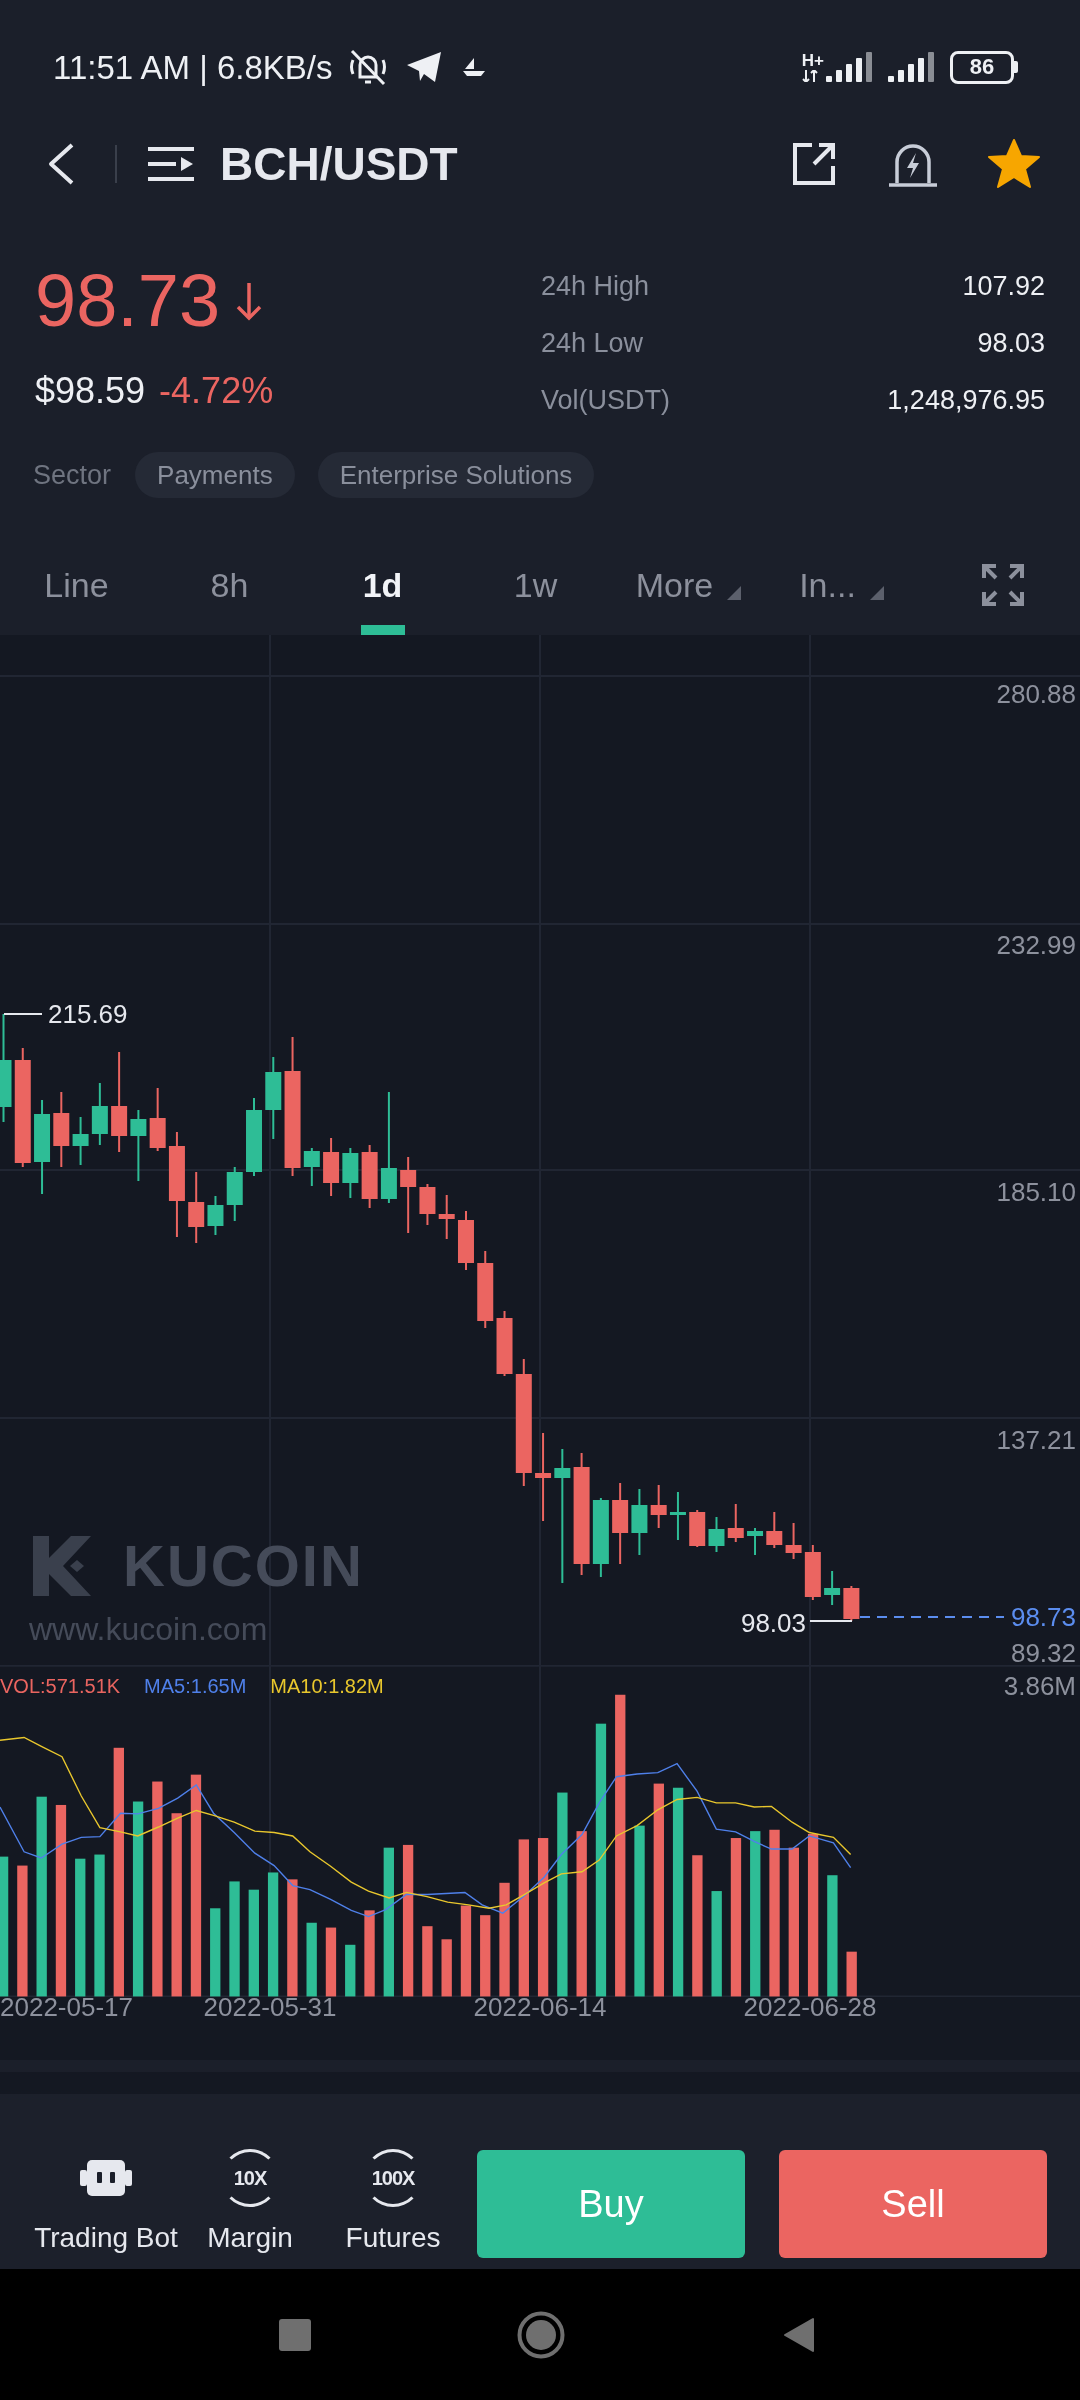 The height and width of the screenshot is (2400, 1080). I want to click on leverage-badge: 10X, so click(250, 2178).